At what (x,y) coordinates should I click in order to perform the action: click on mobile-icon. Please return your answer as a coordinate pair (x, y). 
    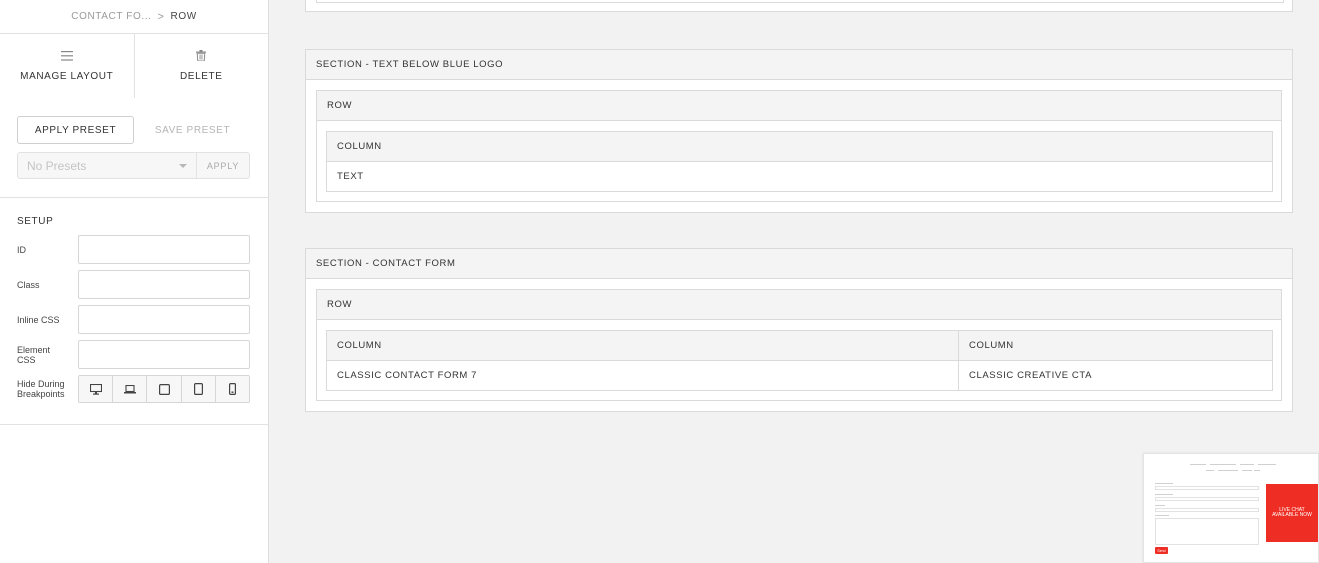
    Looking at the image, I should click on (232, 389).